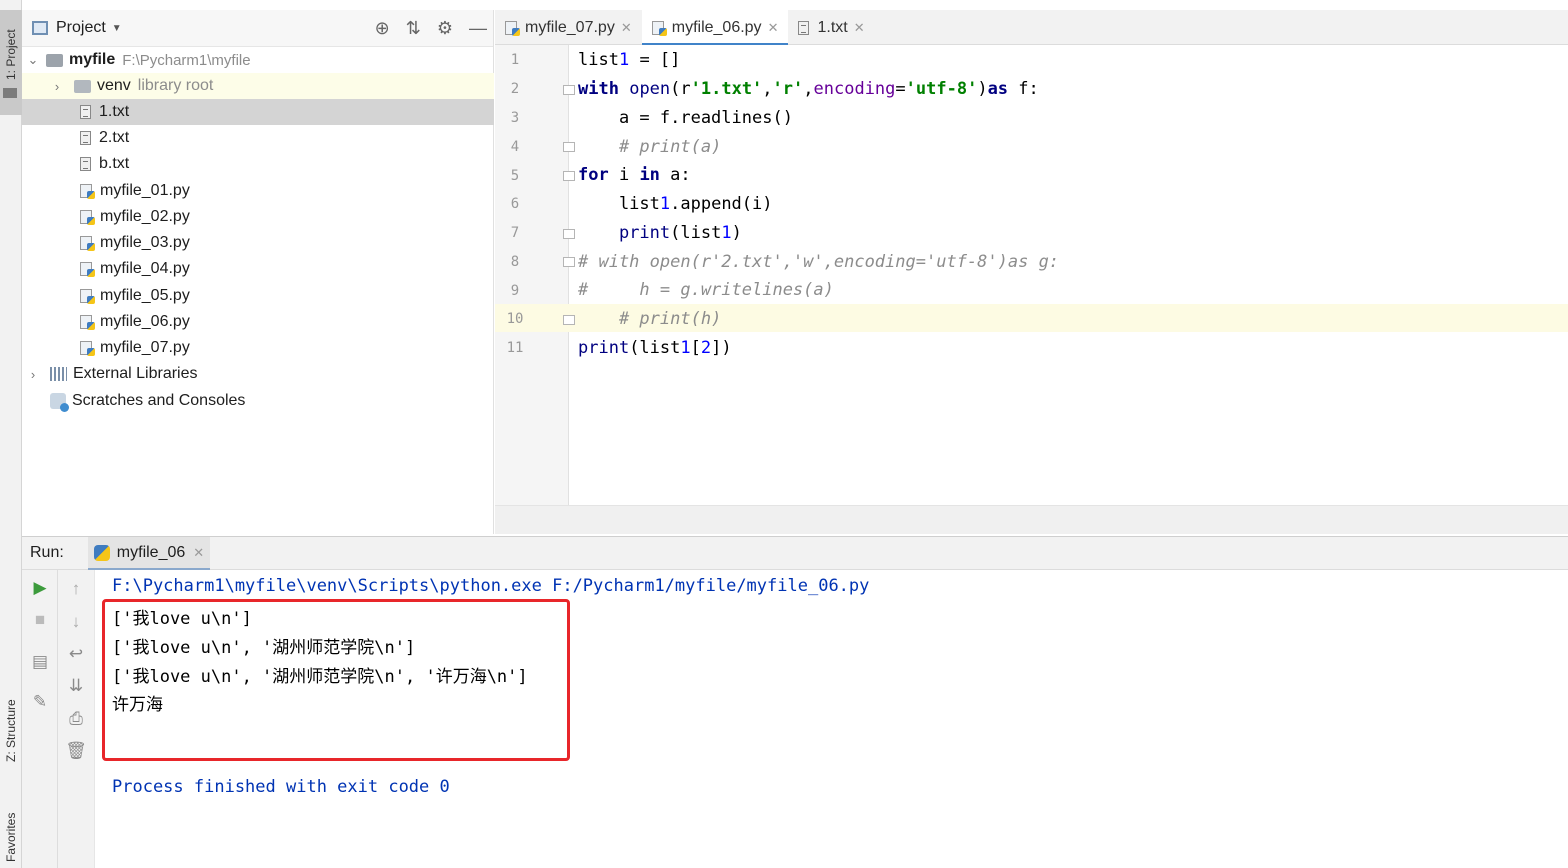  Describe the element at coordinates (58, 374) in the screenshot. I see `libraries-icon` at that location.